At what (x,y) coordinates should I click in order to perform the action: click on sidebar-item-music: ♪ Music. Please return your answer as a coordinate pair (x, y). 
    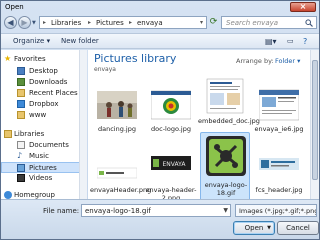
    Looking at the image, I should click on (43, 156).